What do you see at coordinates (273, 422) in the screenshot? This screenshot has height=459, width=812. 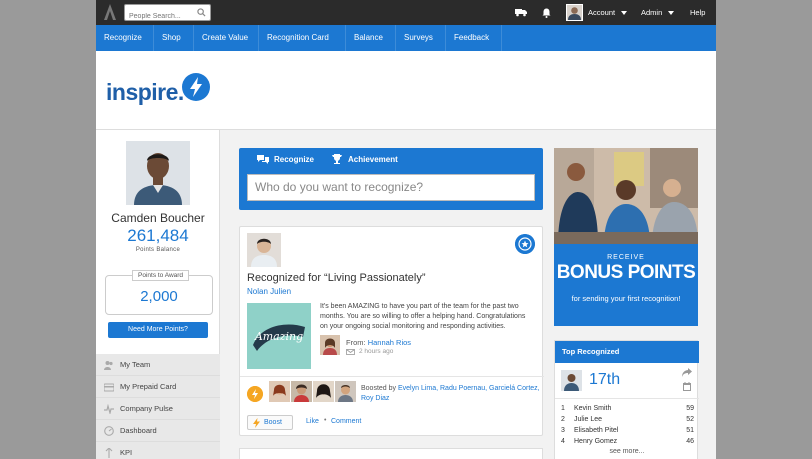 I see `boost-button-label: Boost` at bounding box center [273, 422].